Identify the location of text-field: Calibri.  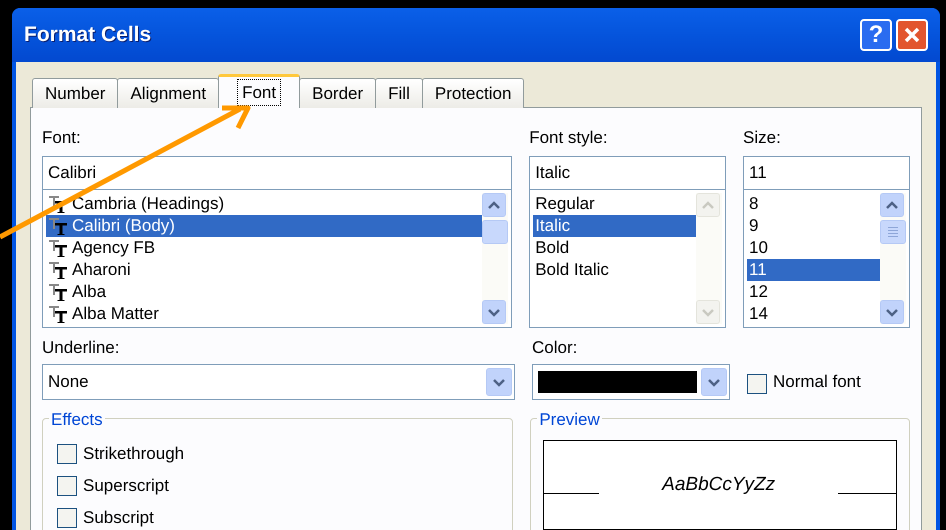
(277, 173).